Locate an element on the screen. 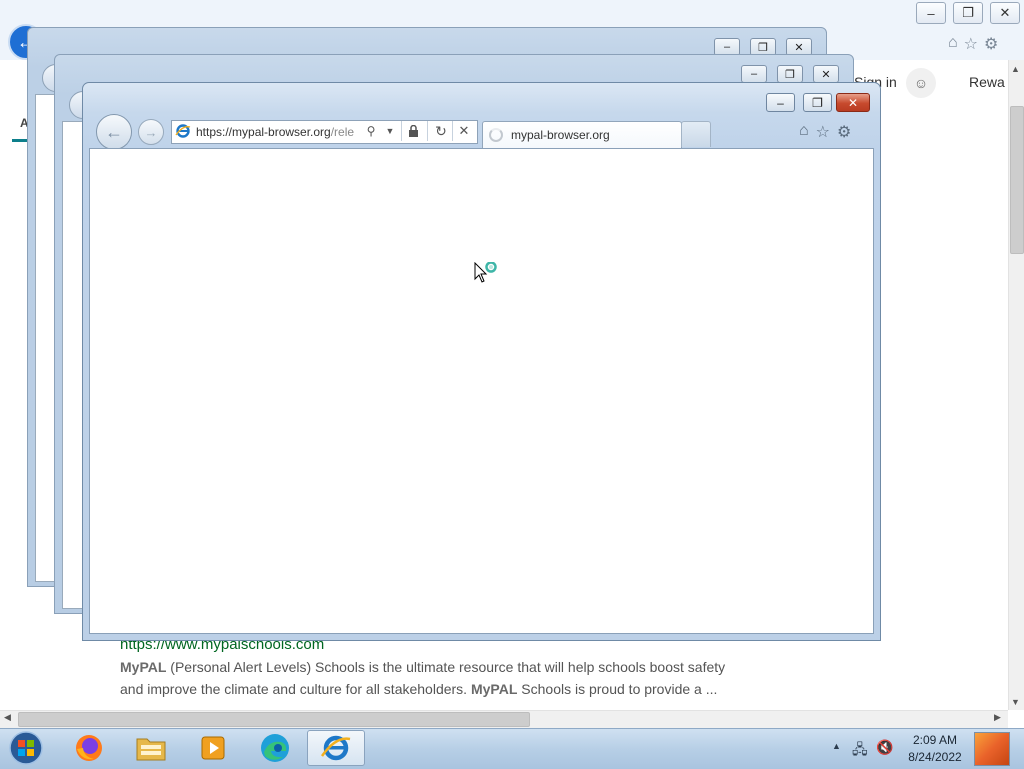  scroll-up-arrow-icon: ▲ is located at coordinates (1015, 69).